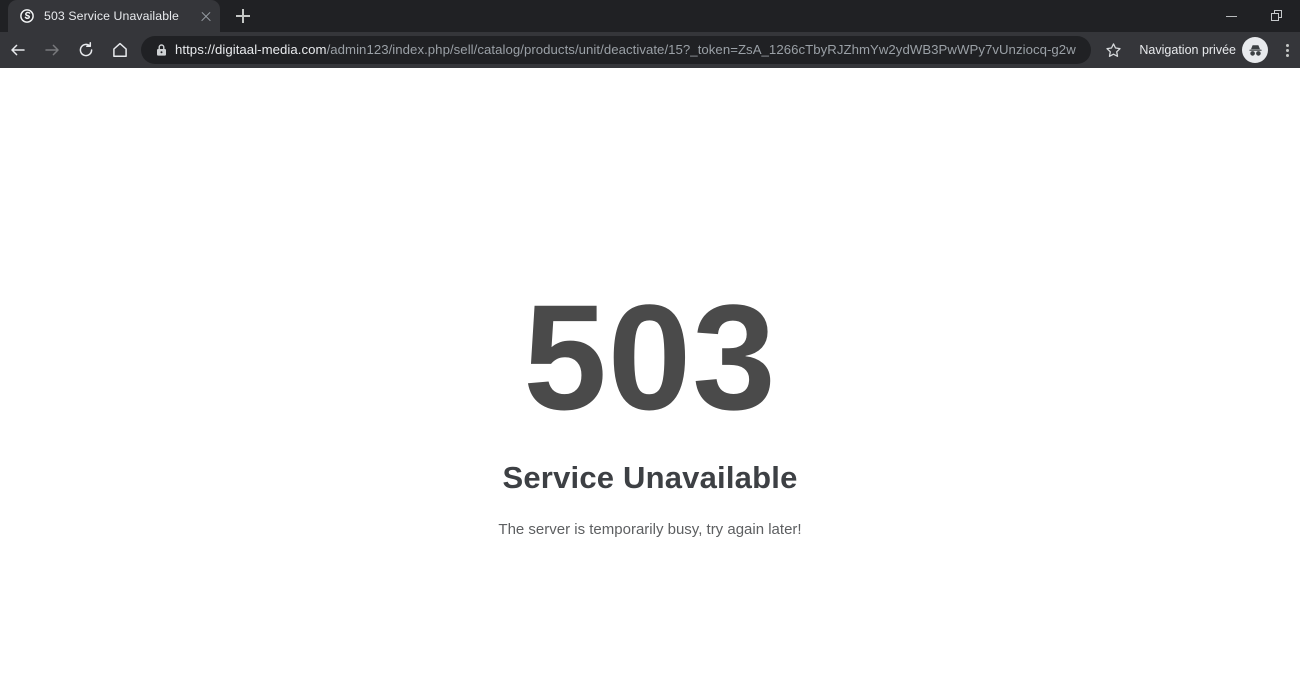 Image resolution: width=1300 pixels, height=680 pixels. What do you see at coordinates (243, 16) in the screenshot?
I see `new-tab-button` at bounding box center [243, 16].